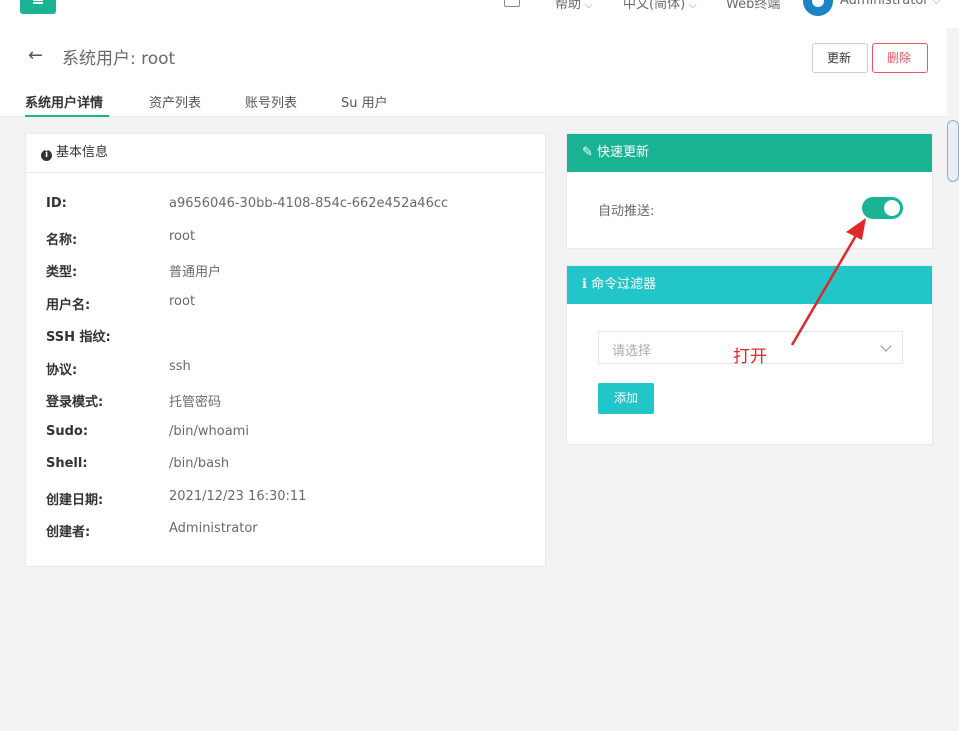 The width and height of the screenshot is (959, 731). Describe the element at coordinates (828, 282) in the screenshot. I see `annotation-arrow` at that location.